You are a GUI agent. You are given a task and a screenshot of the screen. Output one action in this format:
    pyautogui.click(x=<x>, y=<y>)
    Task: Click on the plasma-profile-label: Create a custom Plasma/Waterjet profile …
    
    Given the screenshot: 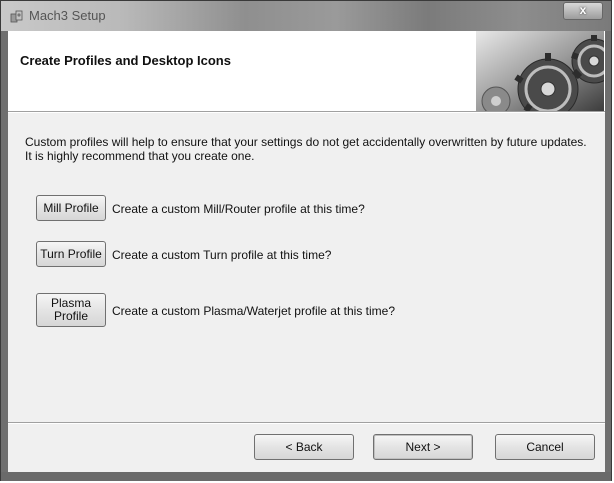 What is the action you would take?
    pyautogui.click(x=253, y=311)
    